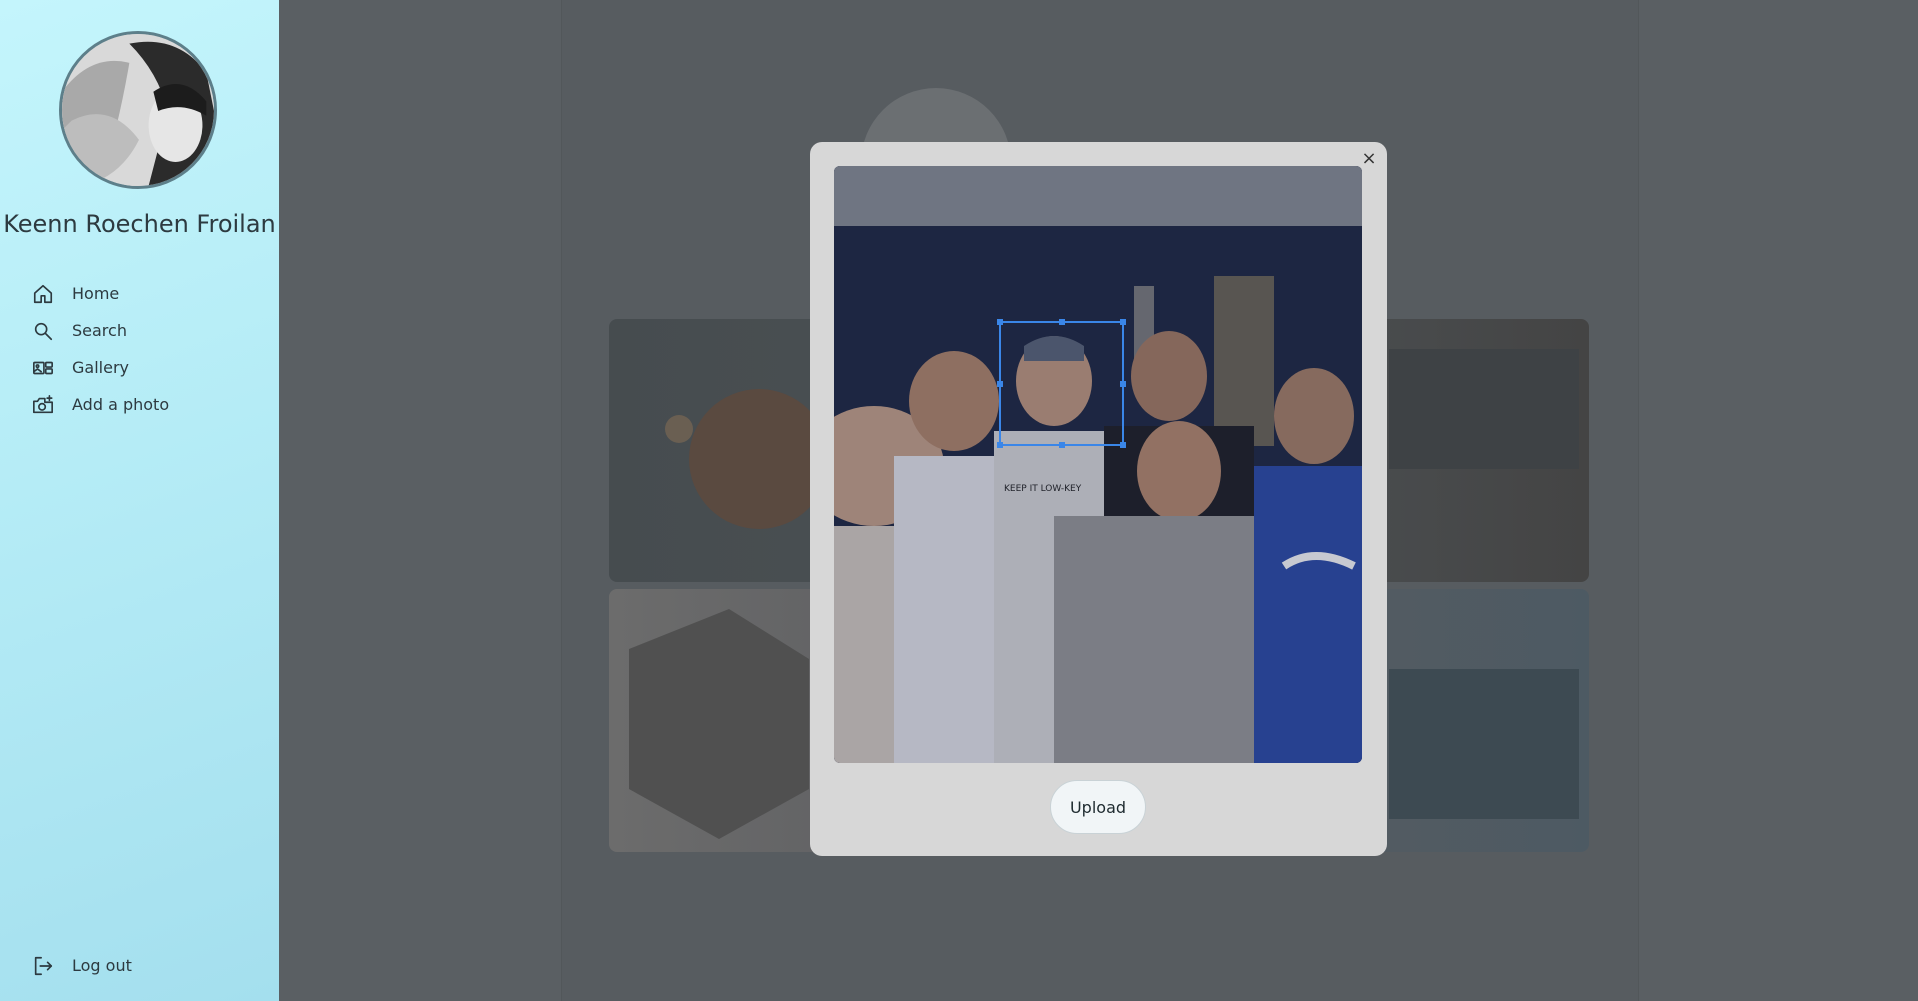 This screenshot has width=1918, height=1001. I want to click on gallery-icon, so click(43, 368).